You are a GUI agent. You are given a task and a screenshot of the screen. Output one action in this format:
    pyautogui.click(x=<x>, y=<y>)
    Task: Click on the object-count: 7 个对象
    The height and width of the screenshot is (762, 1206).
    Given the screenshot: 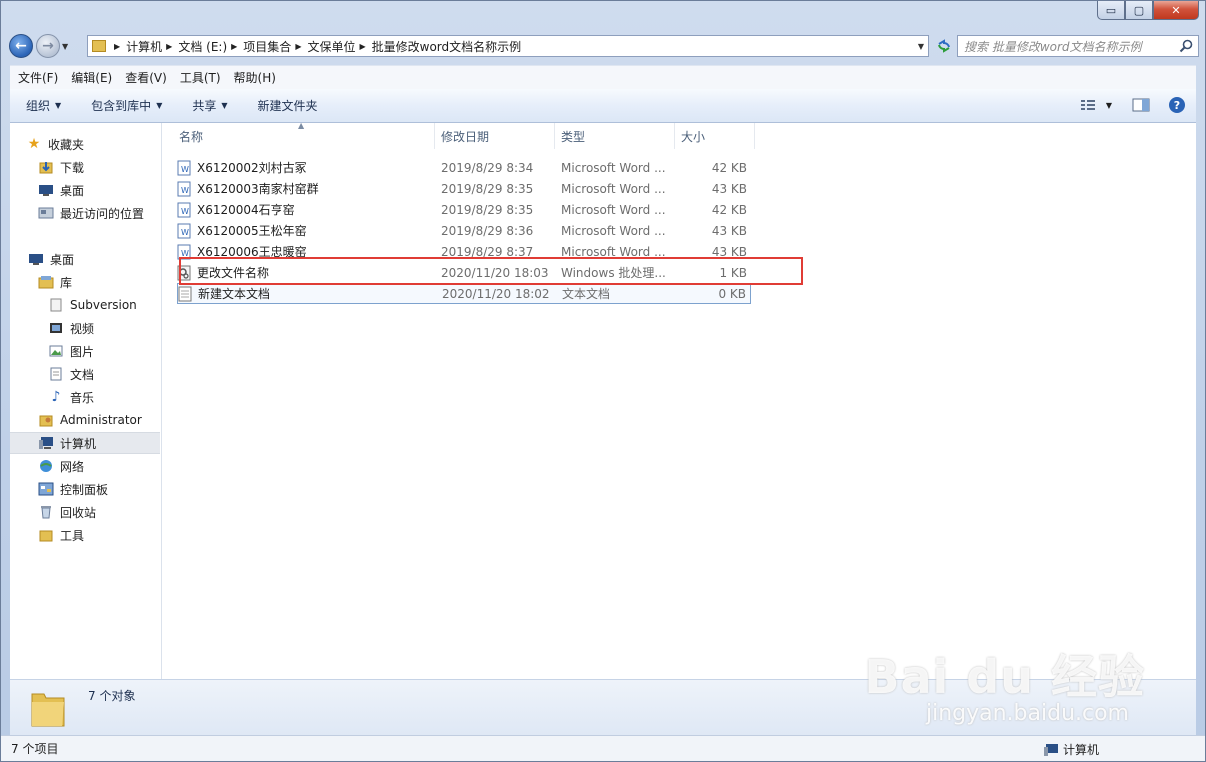 What is the action you would take?
    pyautogui.click(x=112, y=696)
    